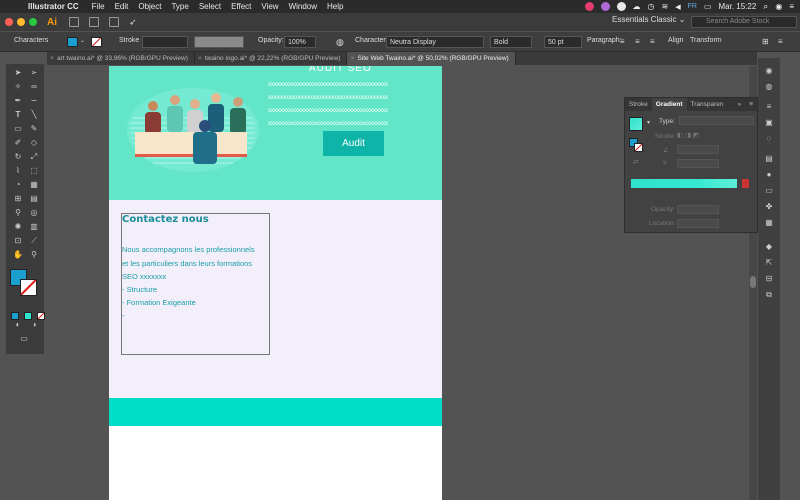  What do you see at coordinates (195, 284) in the screenshot?
I see `text-frame` at bounding box center [195, 284].